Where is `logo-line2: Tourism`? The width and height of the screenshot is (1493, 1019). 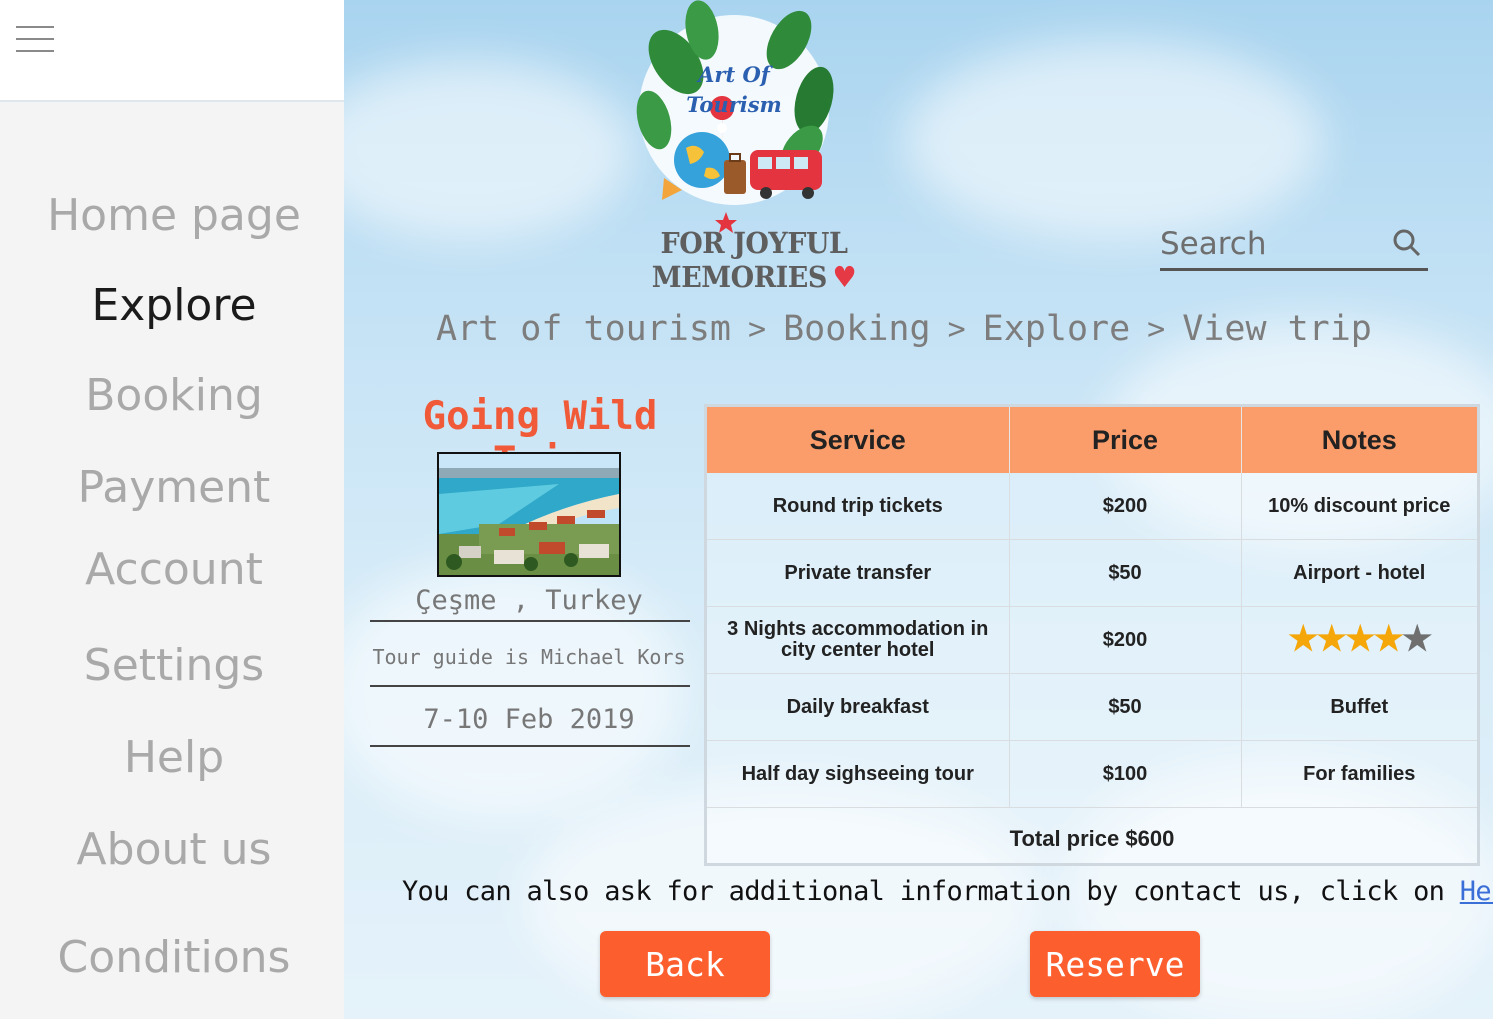 logo-line2: Tourism is located at coordinates (734, 104).